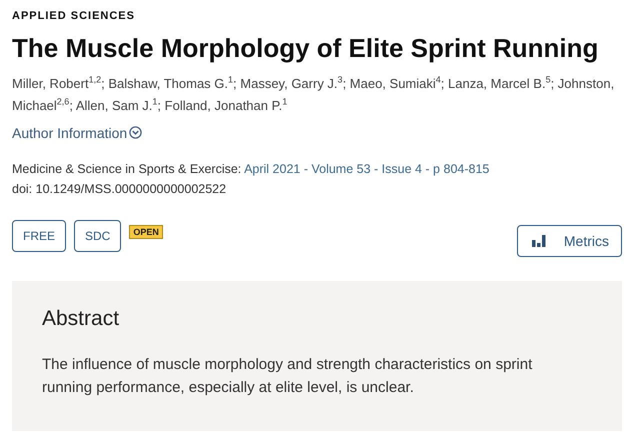 Image resolution: width=634 pixels, height=433 pixels. What do you see at coordinates (305, 48) in the screenshot?
I see `article-title: The Muscle Morphology of Elite Sprint Running` at bounding box center [305, 48].